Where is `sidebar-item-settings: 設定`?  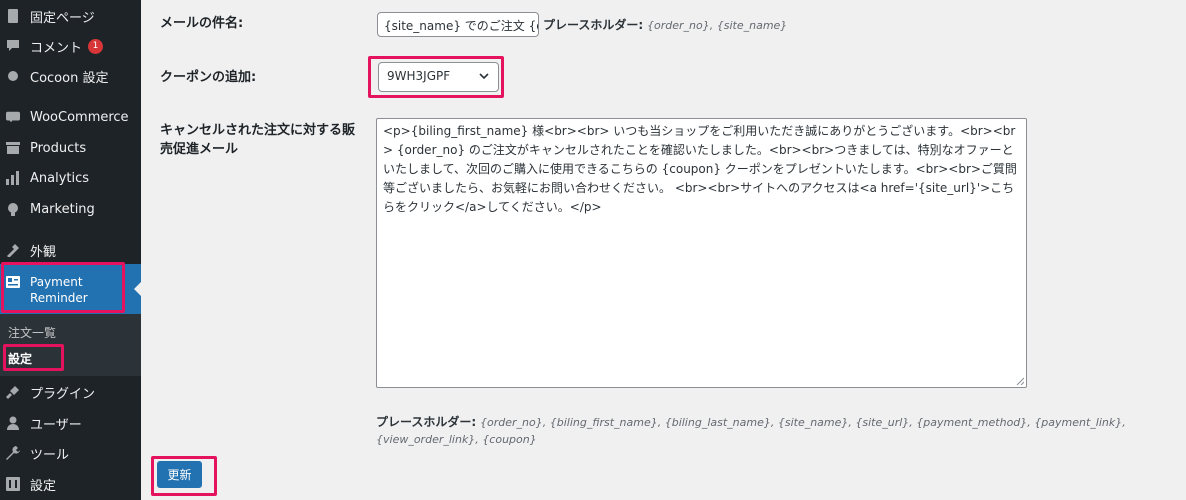 sidebar-item-settings: 設定 is located at coordinates (70, 484).